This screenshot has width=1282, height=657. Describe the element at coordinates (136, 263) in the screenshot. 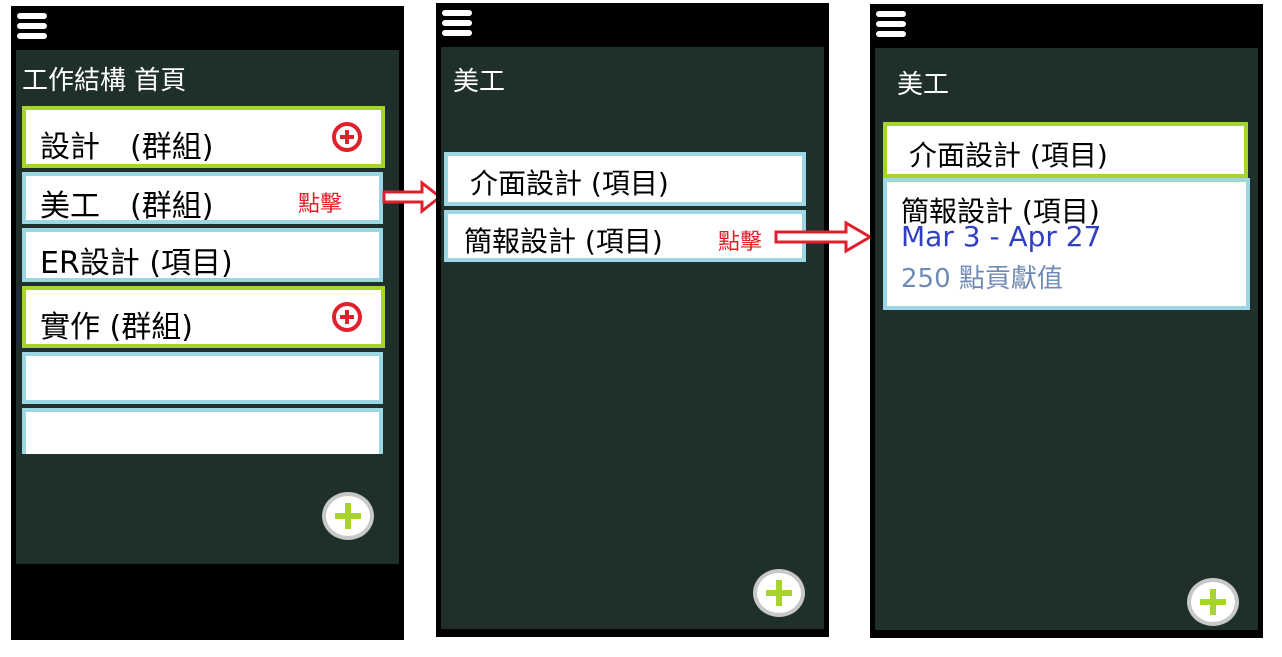

I see `list-item-label: ER設計 (項目)` at that location.